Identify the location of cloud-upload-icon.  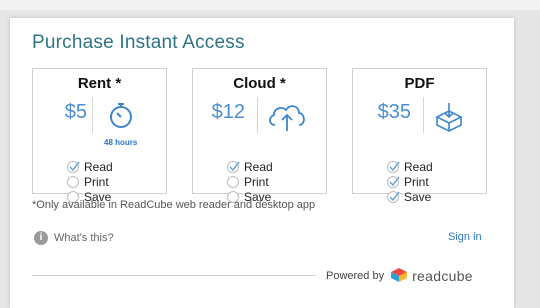
(285, 116).